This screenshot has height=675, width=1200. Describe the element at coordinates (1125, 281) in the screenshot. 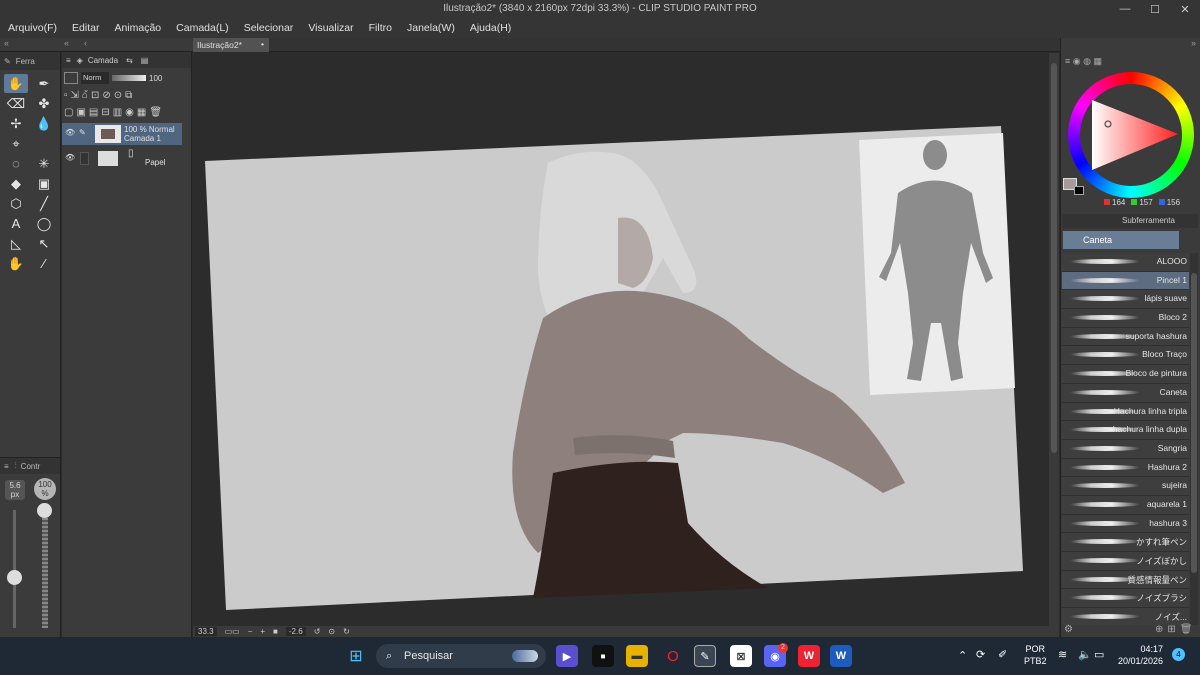

I see `brush-item: Pincel 1` at that location.